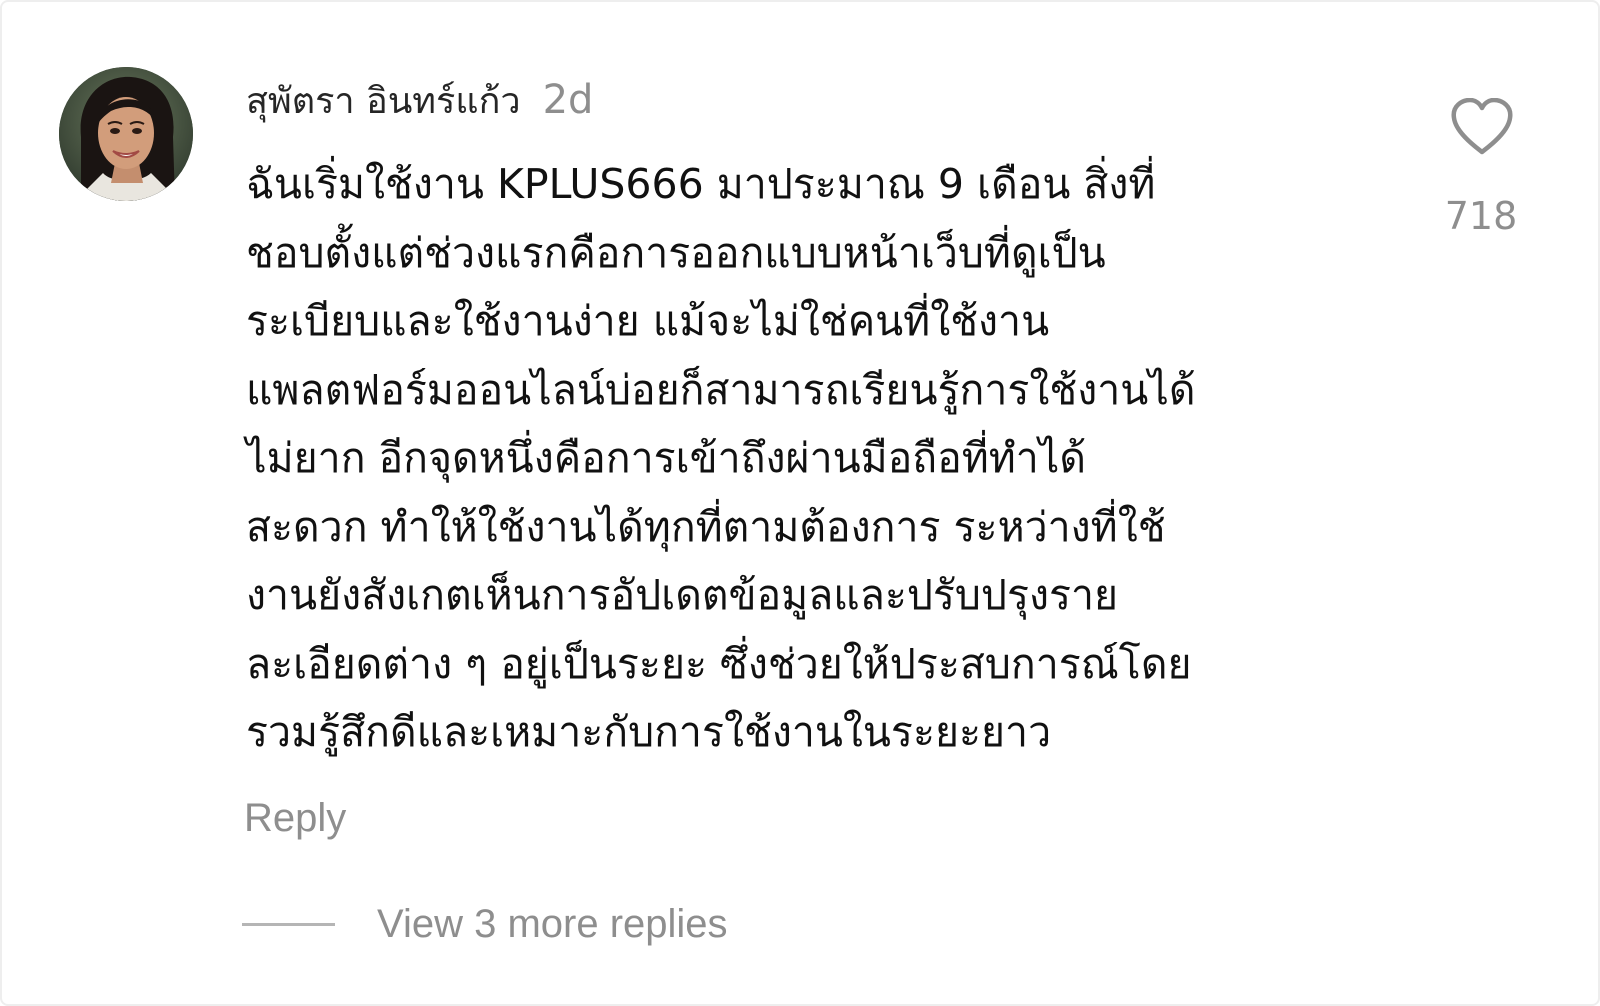 Image resolution: width=1600 pixels, height=1006 pixels. Describe the element at coordinates (552, 924) in the screenshot. I see `view-more-replies-label: View 3 more replies` at that location.